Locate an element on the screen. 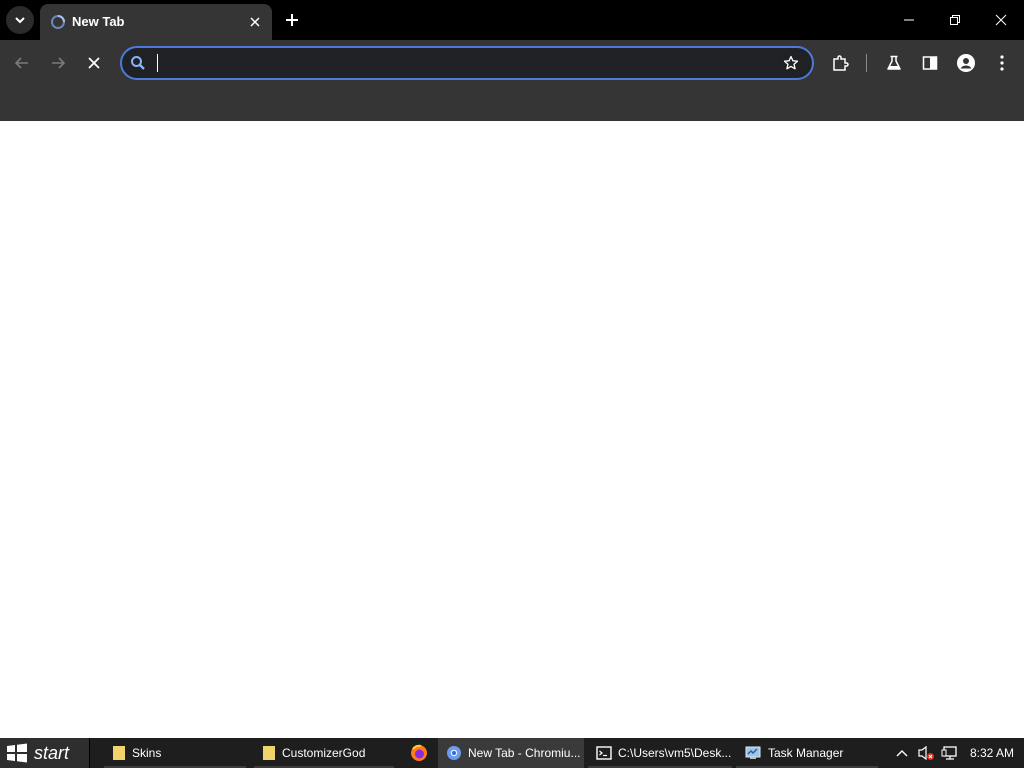  task-label: Skins is located at coordinates (147, 753).